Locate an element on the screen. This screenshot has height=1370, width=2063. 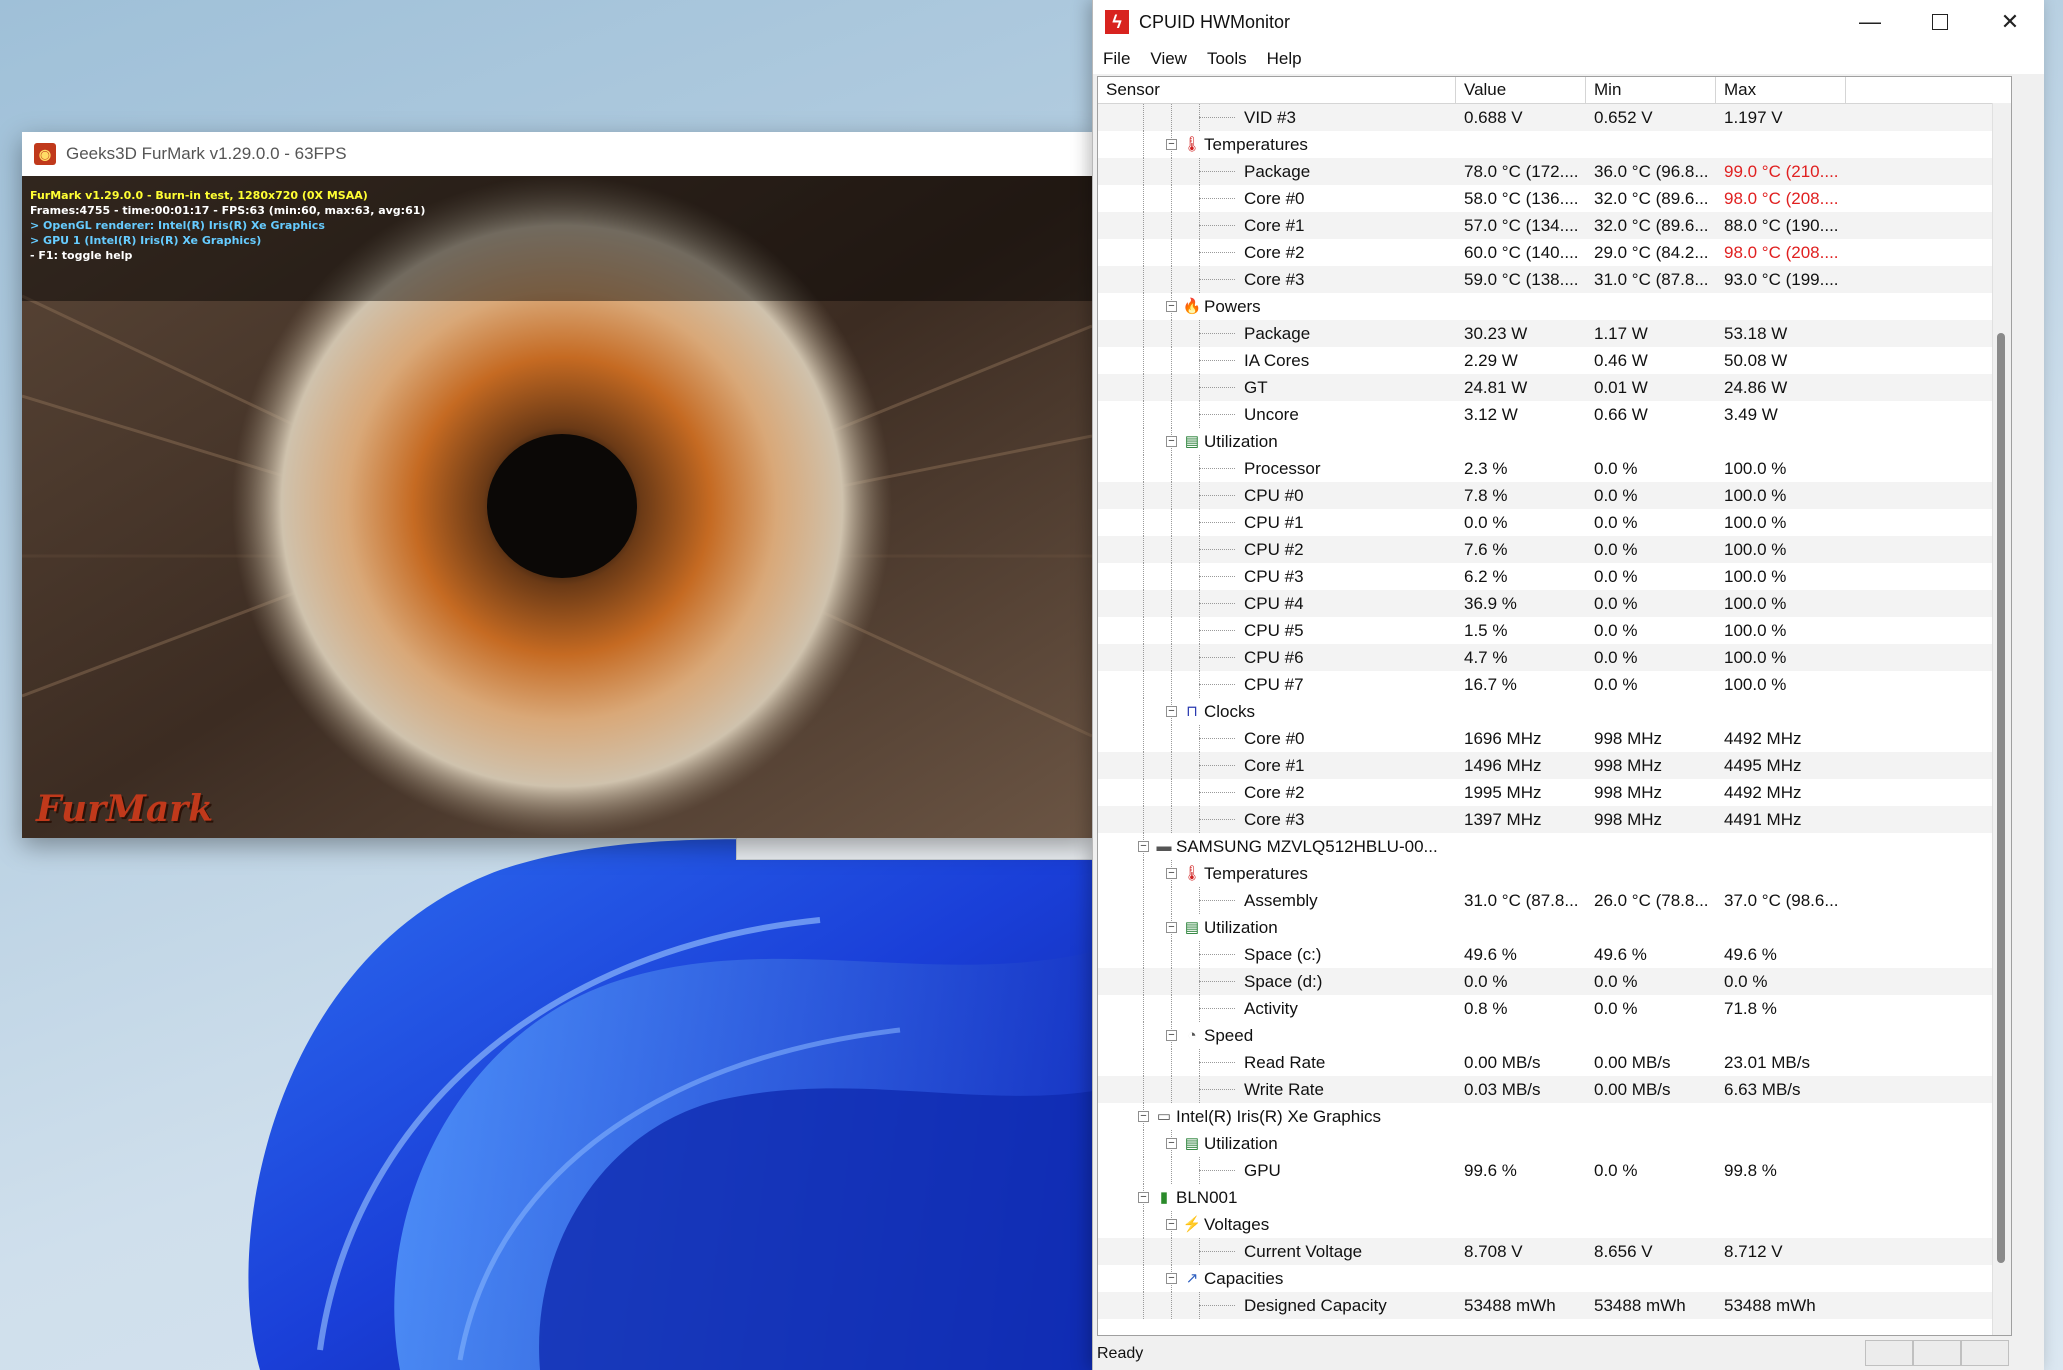
sensor-row: CPU #7 16.7 % 0.0 % 100.0 % is located at coordinates (1554, 684).